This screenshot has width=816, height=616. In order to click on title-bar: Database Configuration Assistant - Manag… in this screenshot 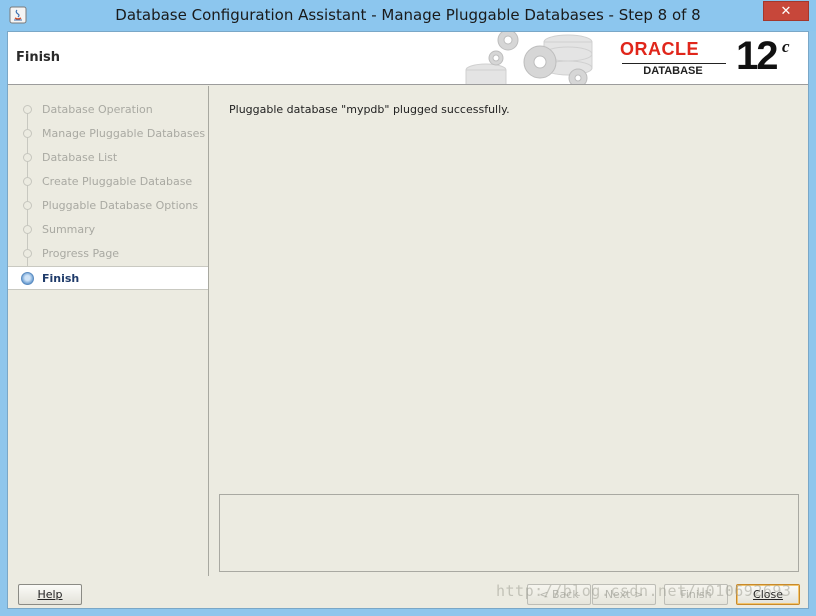, I will do `click(408, 15)`.